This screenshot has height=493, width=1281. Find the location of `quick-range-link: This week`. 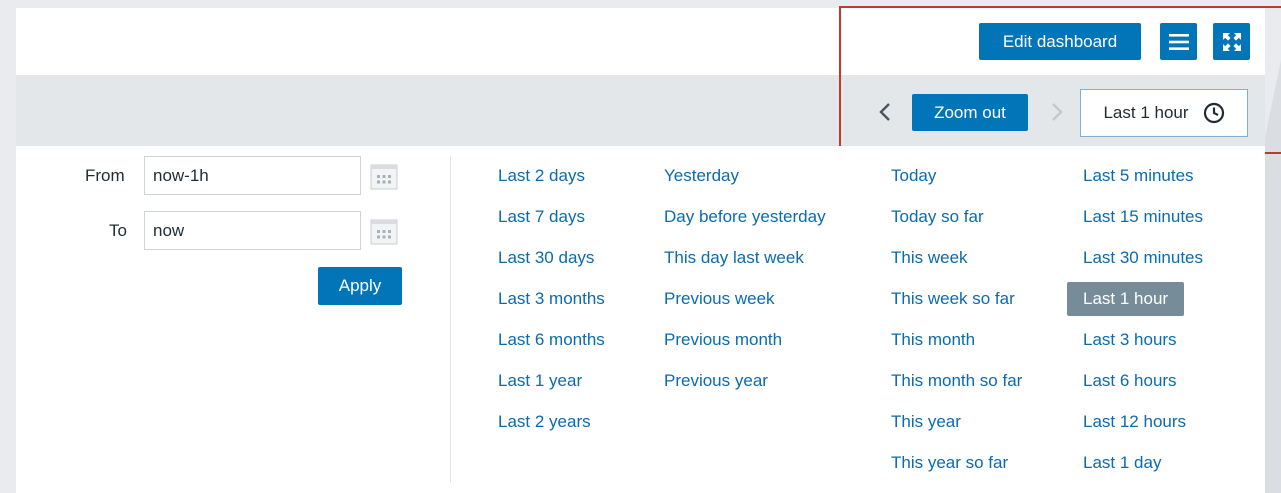

quick-range-link: This week is located at coordinates (929, 258).